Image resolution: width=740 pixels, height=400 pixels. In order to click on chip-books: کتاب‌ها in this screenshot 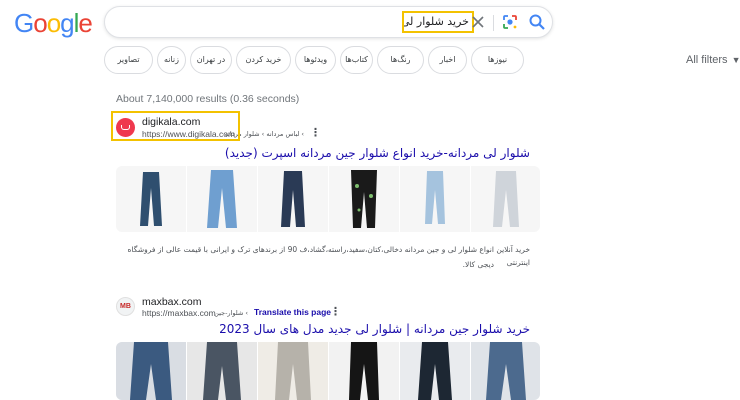, I will do `click(356, 60)`.